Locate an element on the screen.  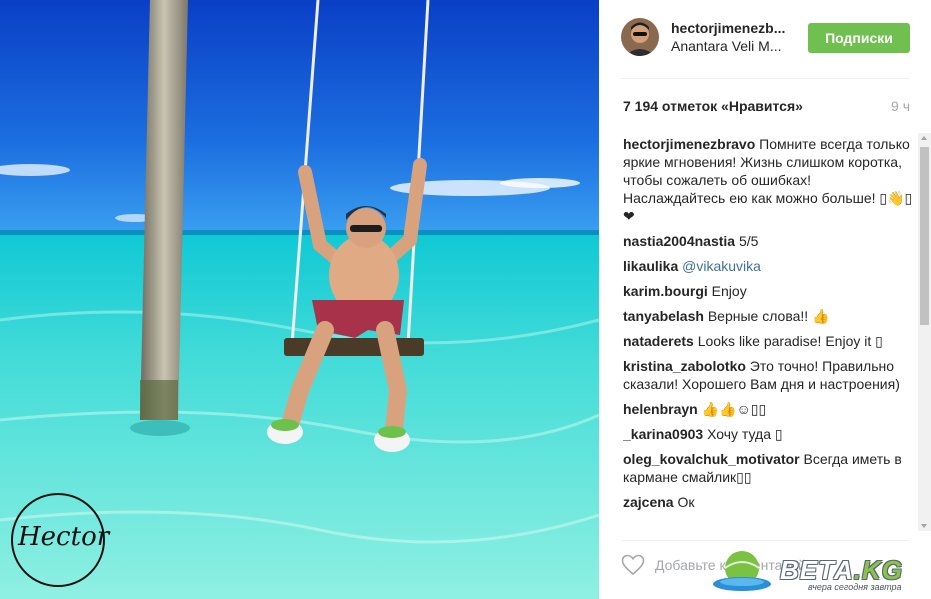
comment-username: likaulika is located at coordinates (650, 266).